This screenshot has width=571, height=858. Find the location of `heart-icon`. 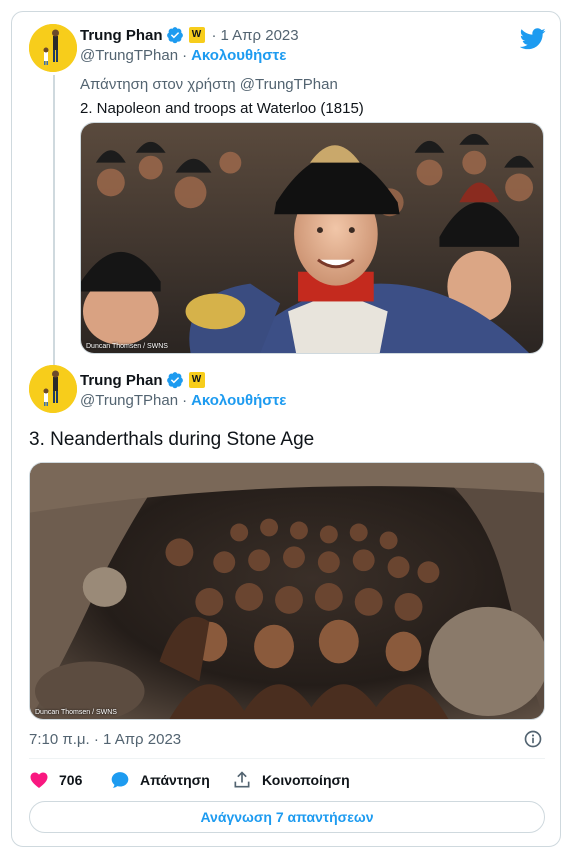

heart-icon is located at coordinates (39, 780).